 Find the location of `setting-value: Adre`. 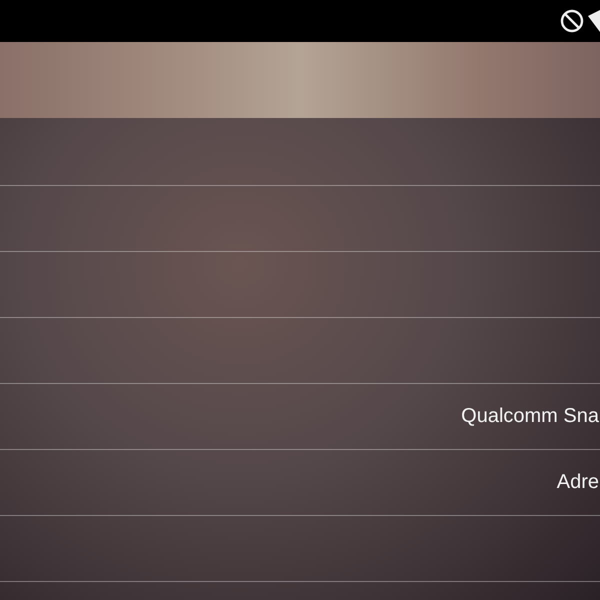

setting-value: Adre is located at coordinates (578, 482).